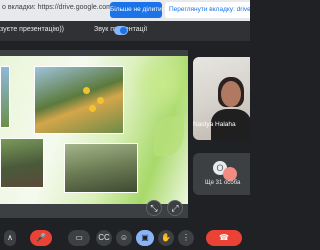 The image size is (320, 250). I want to click on fullscreen-icon: ⤢, so click(175, 208).